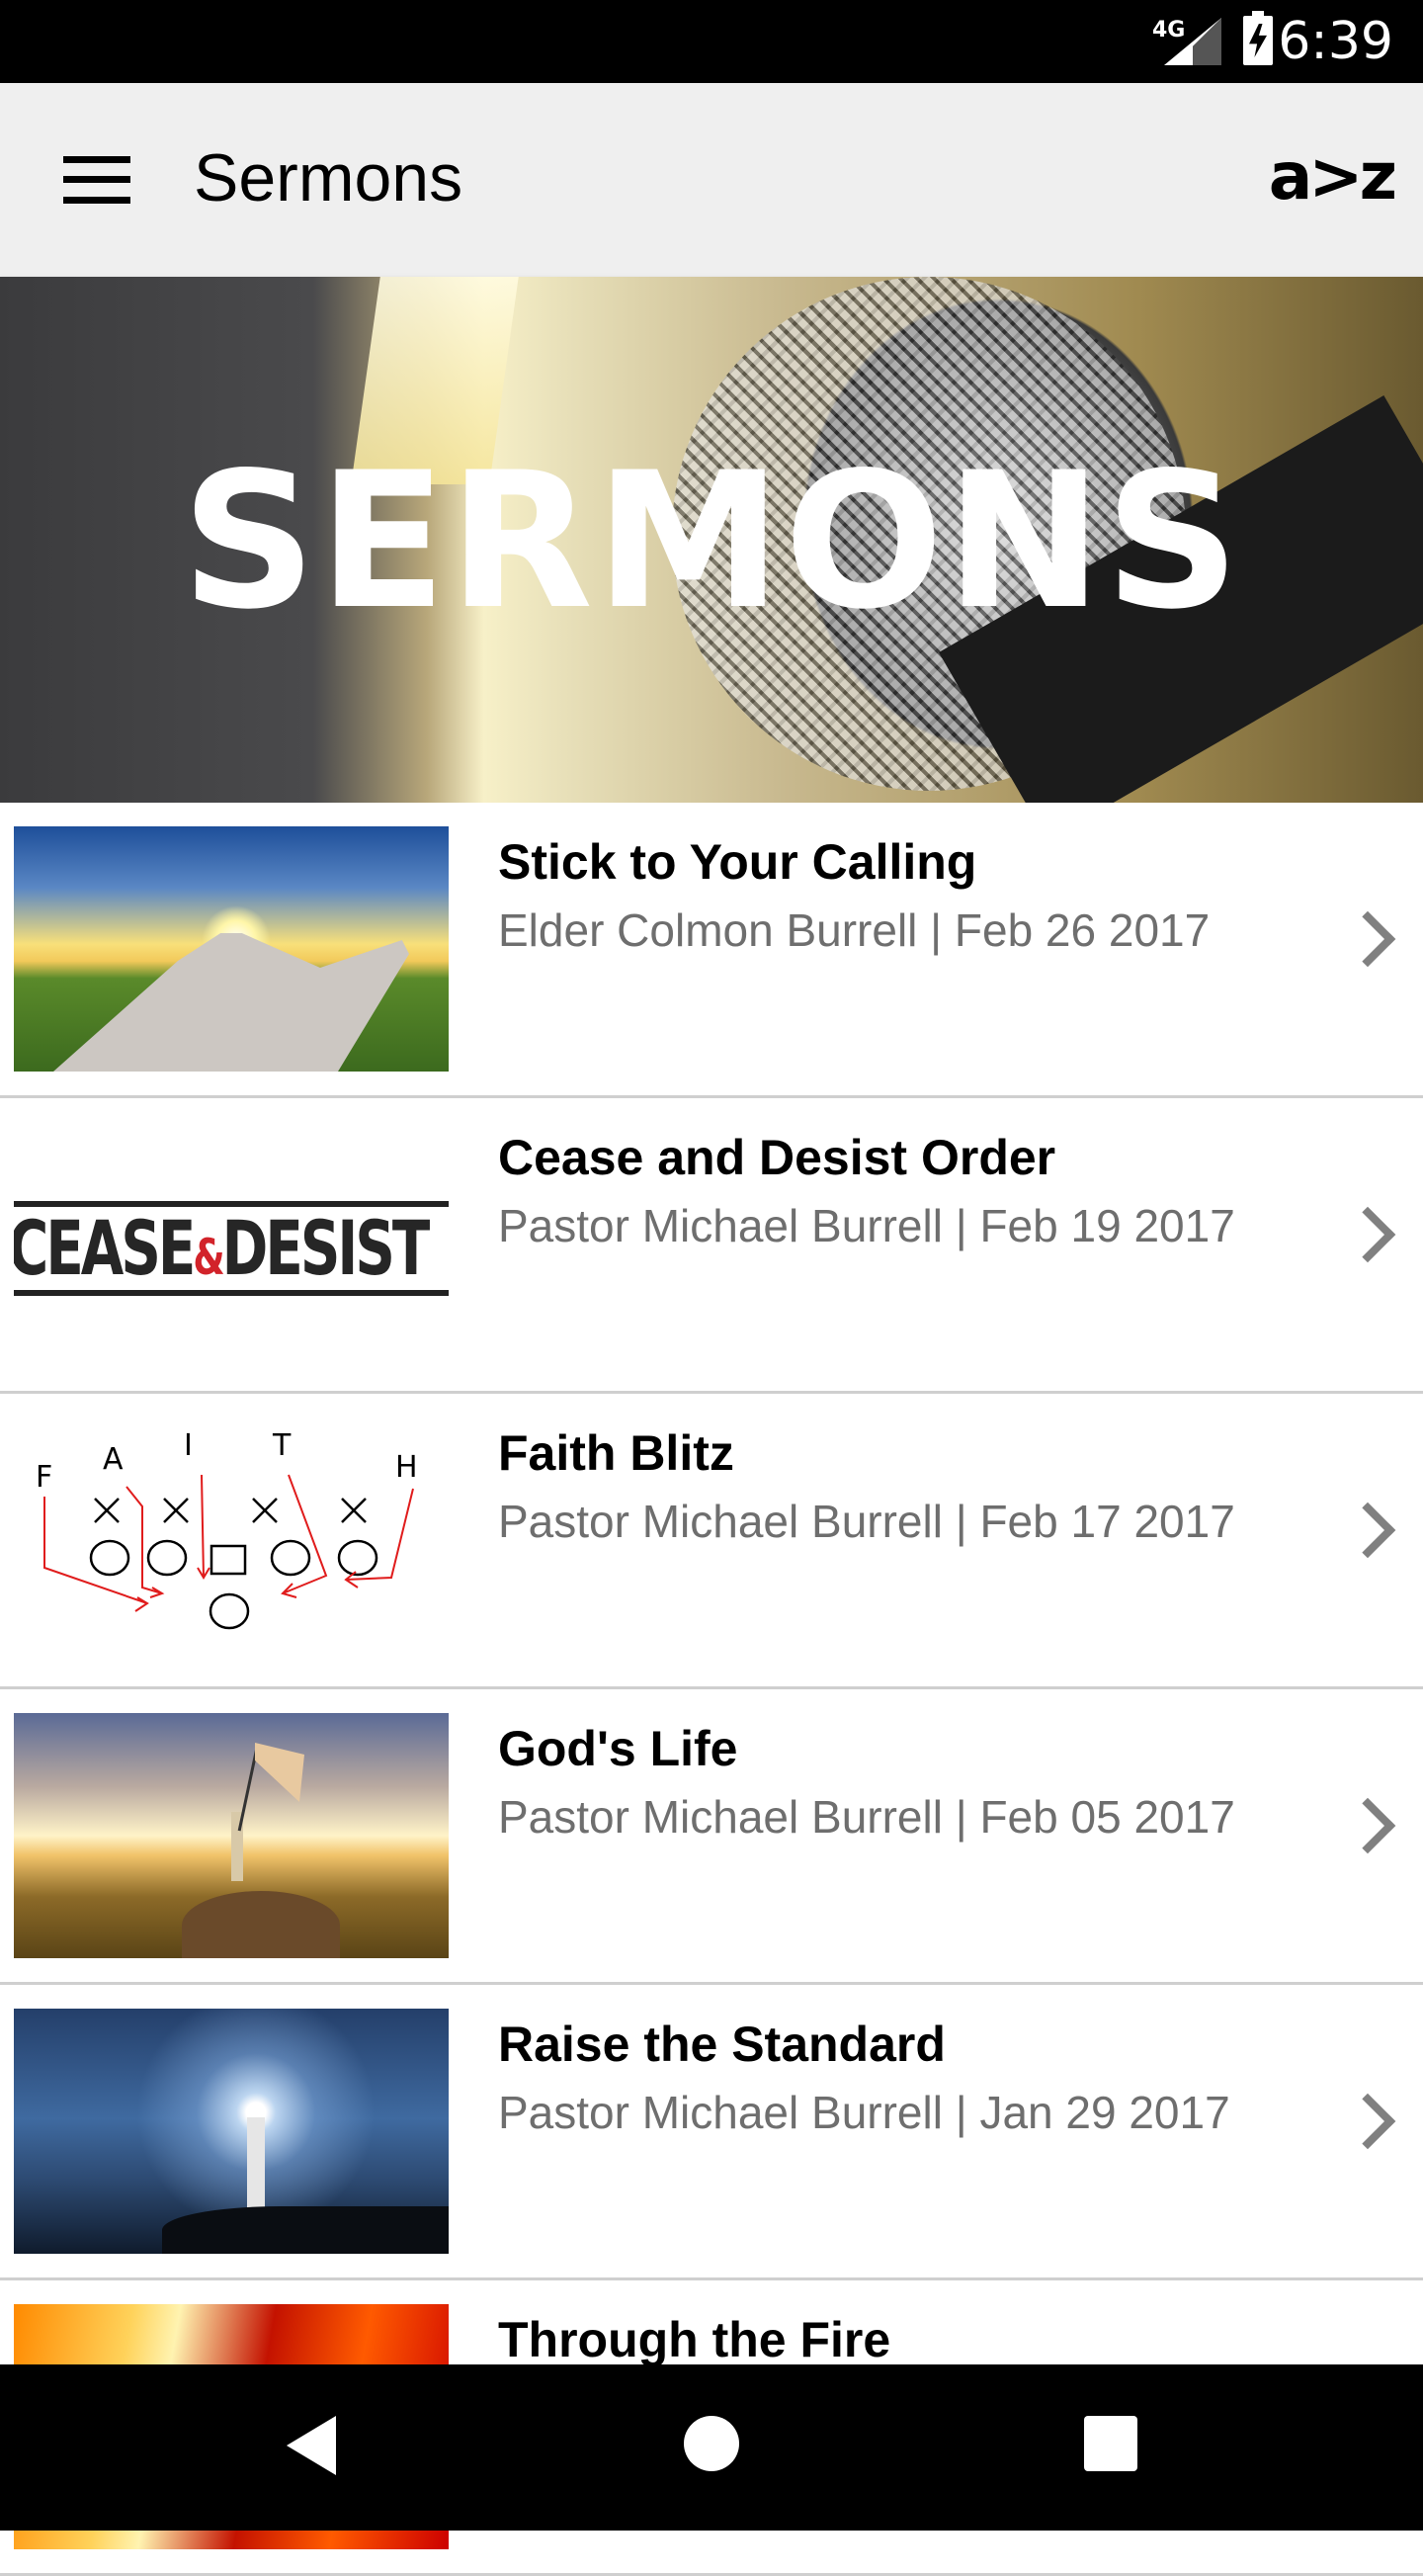 This screenshot has width=1423, height=2576. I want to click on hamburger-menu-icon, so click(96, 180).